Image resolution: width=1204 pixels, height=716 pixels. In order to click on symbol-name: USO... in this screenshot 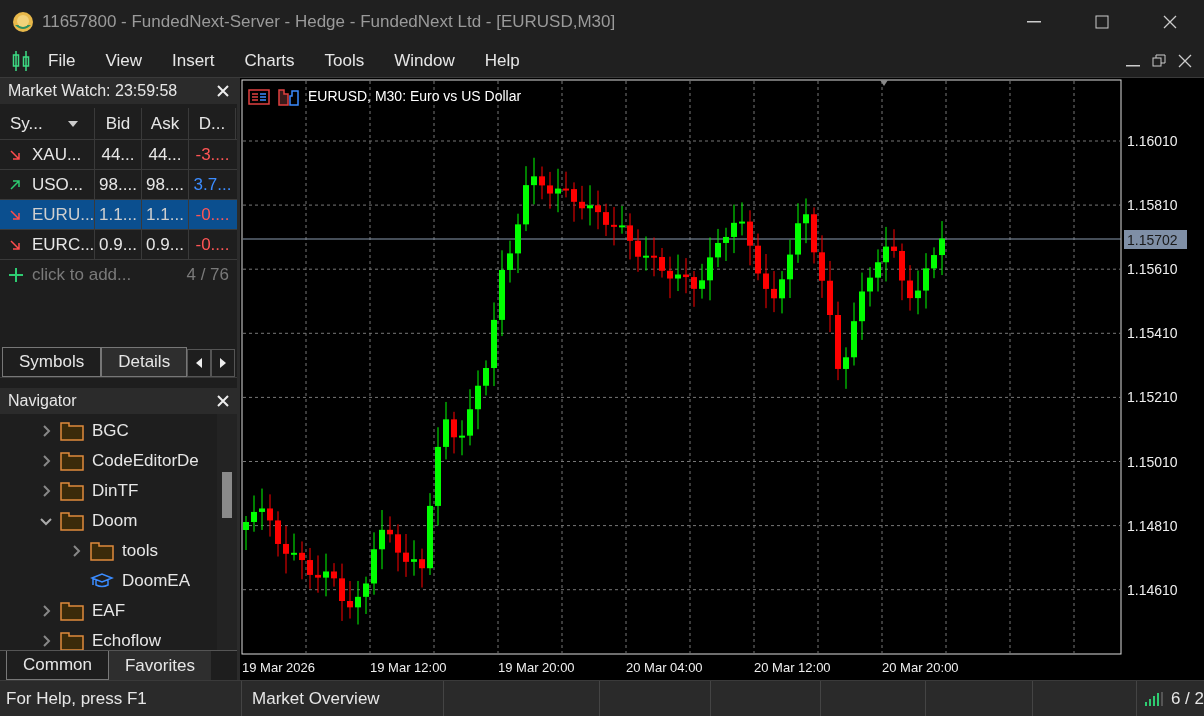, I will do `click(57, 184)`.